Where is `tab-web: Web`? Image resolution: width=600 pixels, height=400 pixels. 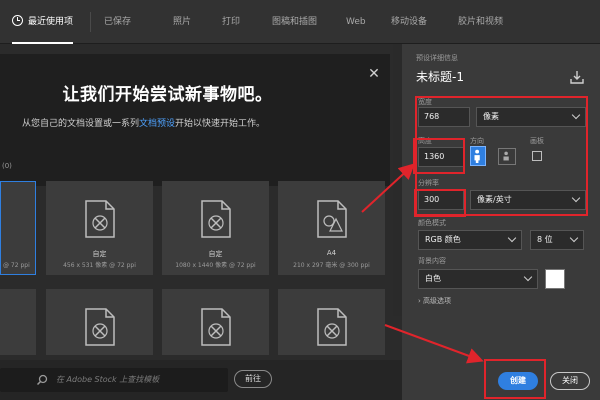
tab-web: Web is located at coordinates (356, 22).